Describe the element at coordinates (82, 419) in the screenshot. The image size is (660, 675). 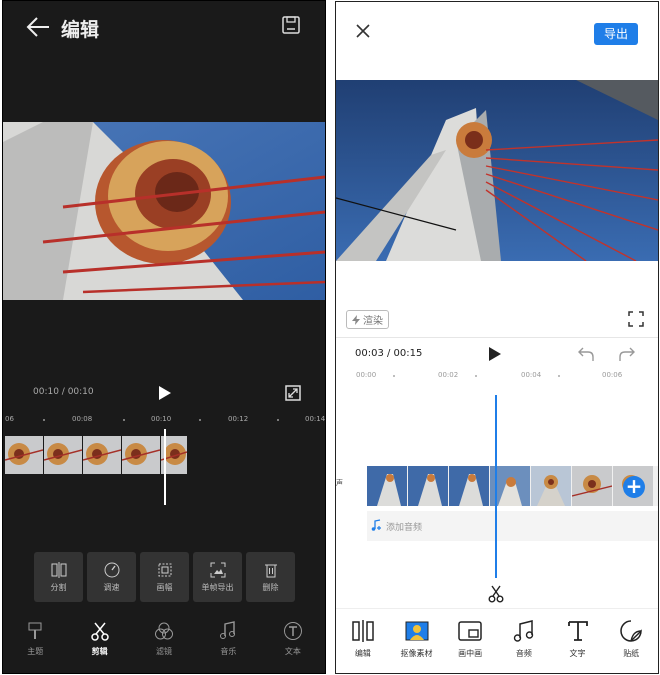
I see `ruler-tick-label: 00:08` at that location.